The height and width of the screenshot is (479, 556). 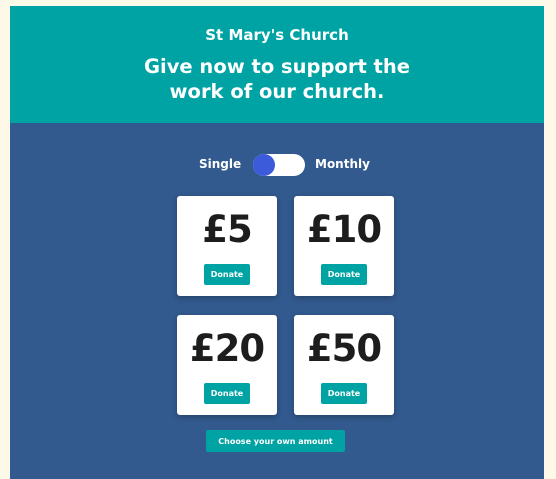 I want to click on frequency-toggle-switch, so click(x=279, y=165).